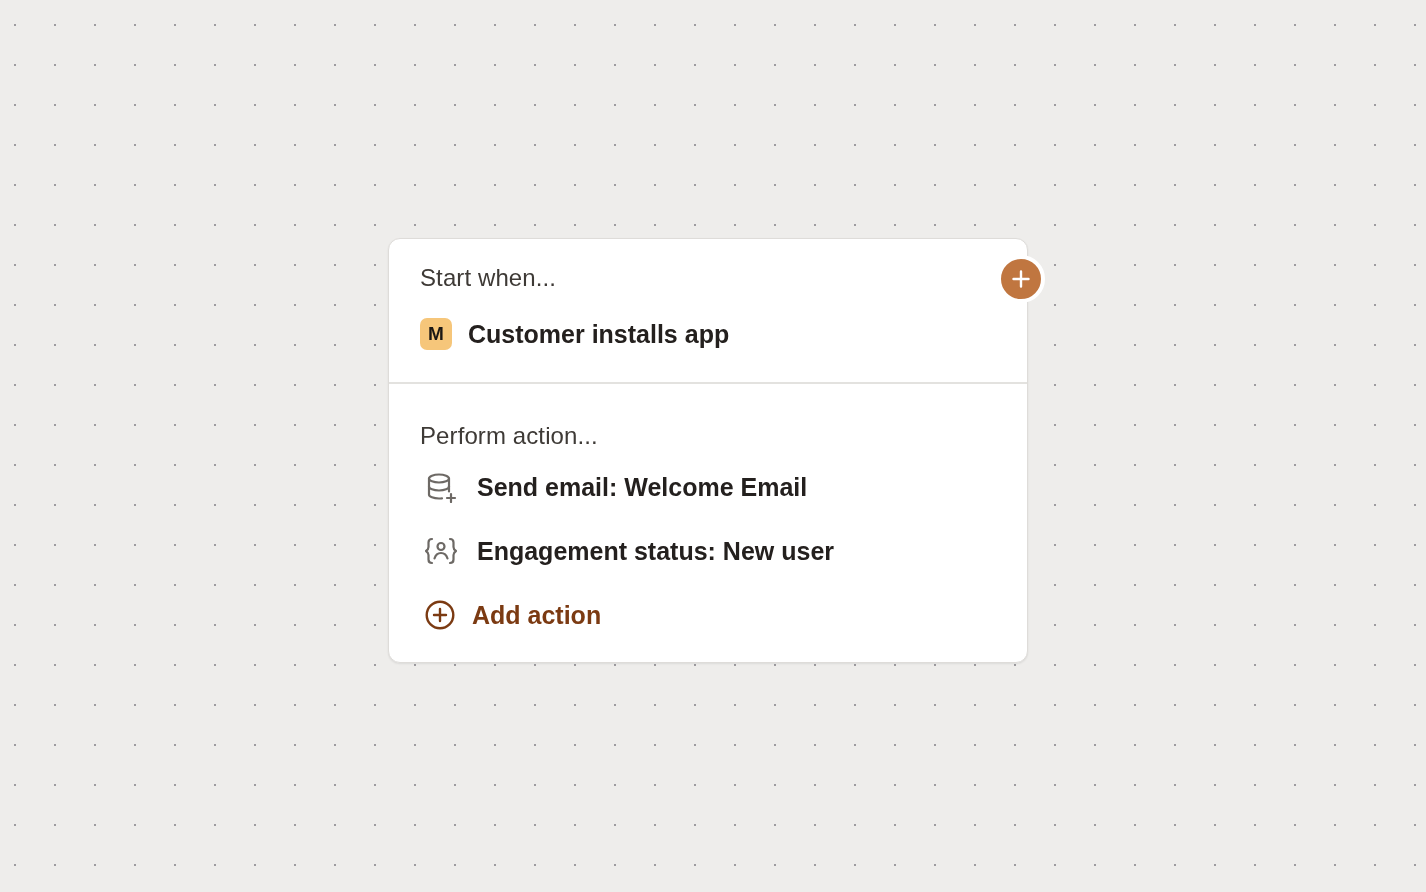 Image resolution: width=1426 pixels, height=892 pixels. What do you see at coordinates (1021, 279) in the screenshot?
I see `plus-icon` at bounding box center [1021, 279].